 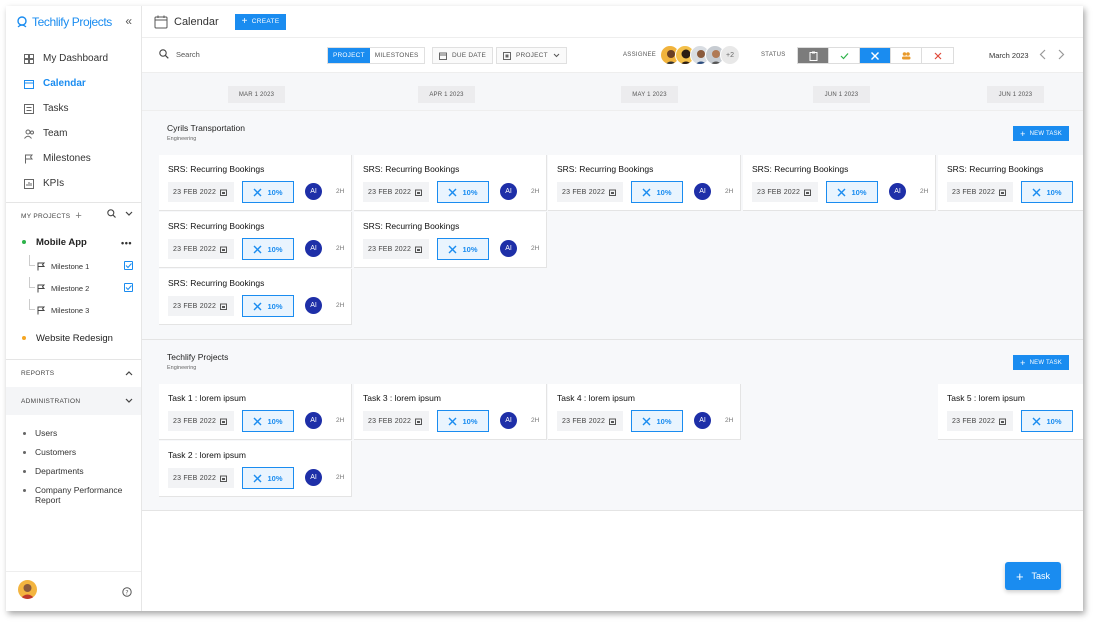 What do you see at coordinates (275, 306) in the screenshot?
I see `progress-value: 10%` at bounding box center [275, 306].